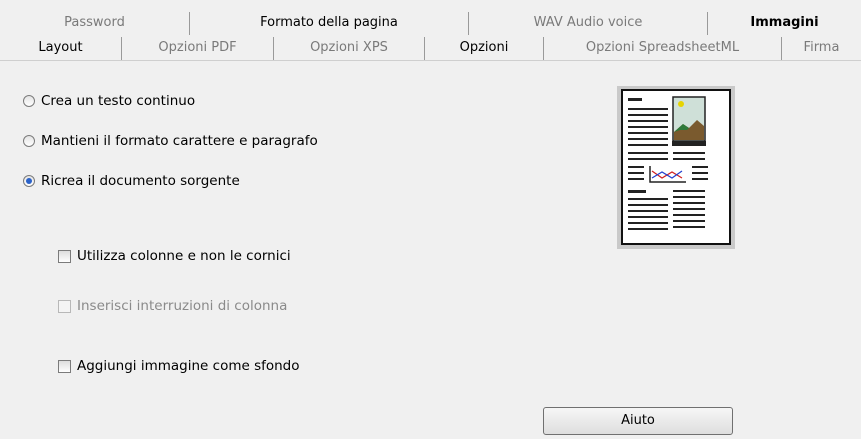  I want to click on tab-images: Immagini, so click(784, 23).